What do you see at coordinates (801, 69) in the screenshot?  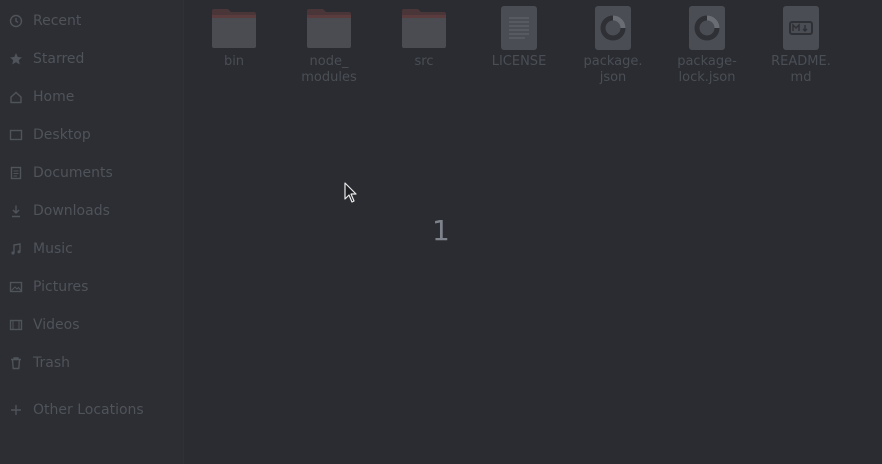 I see `file-name: README. md` at bounding box center [801, 69].